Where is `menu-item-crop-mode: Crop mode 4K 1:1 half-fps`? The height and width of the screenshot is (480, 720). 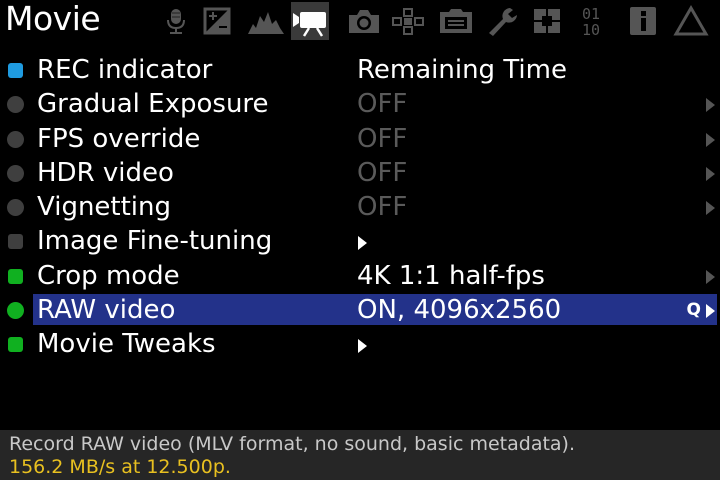 menu-item-crop-mode: Crop mode 4K 1:1 half-fps is located at coordinates (360, 276).